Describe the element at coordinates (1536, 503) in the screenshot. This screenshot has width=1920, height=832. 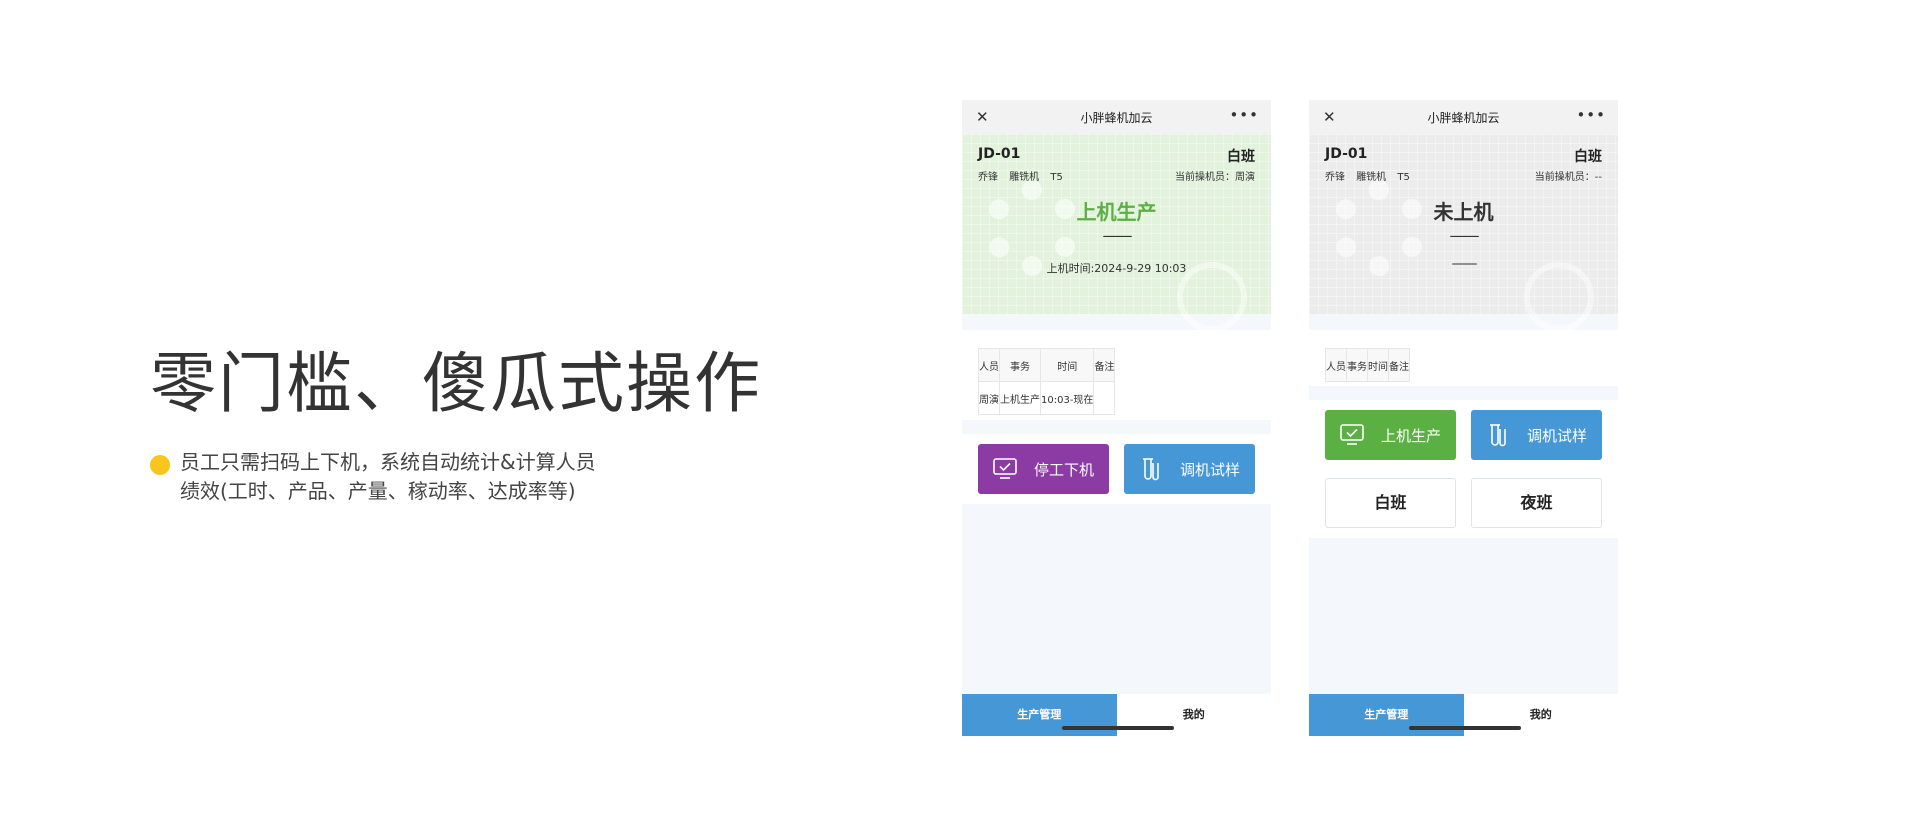
I see `night-shift-button: 夜班` at that location.